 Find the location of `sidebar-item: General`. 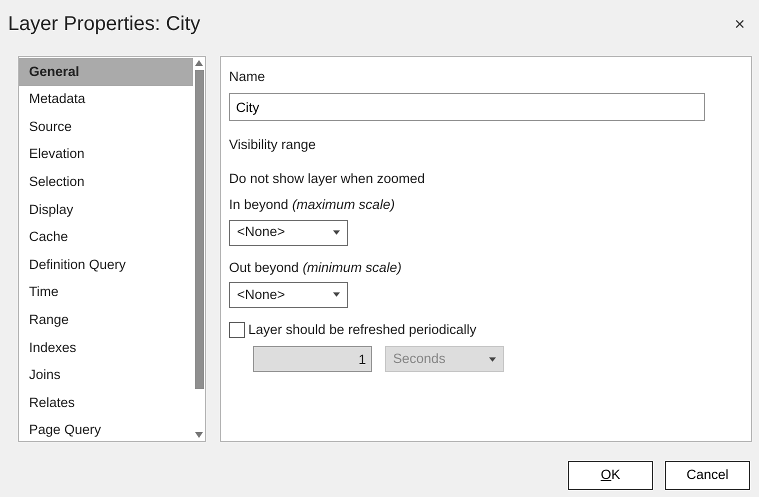

sidebar-item: General is located at coordinates (106, 72).